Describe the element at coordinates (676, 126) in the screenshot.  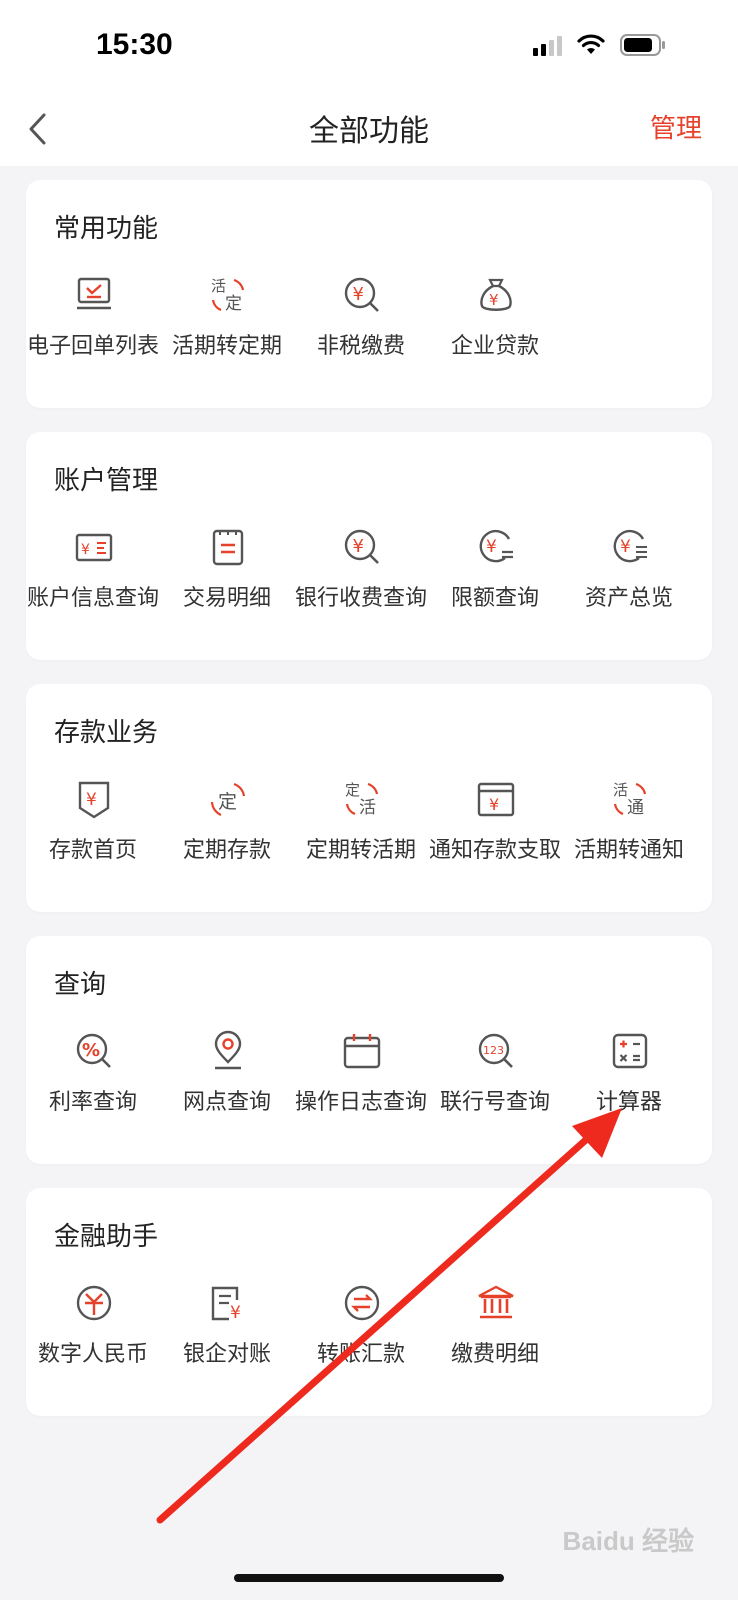
I see `manage-button: 管理` at that location.